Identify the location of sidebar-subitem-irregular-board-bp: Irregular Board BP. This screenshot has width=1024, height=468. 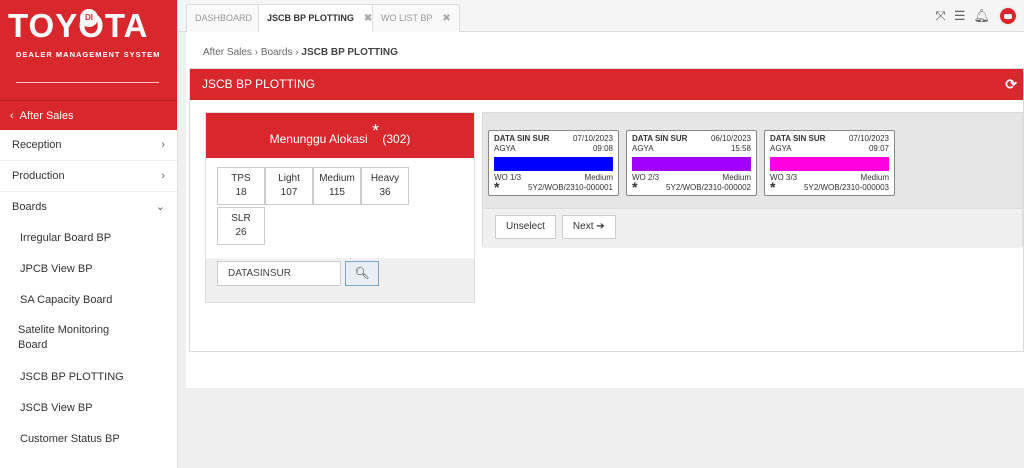
(88, 238).